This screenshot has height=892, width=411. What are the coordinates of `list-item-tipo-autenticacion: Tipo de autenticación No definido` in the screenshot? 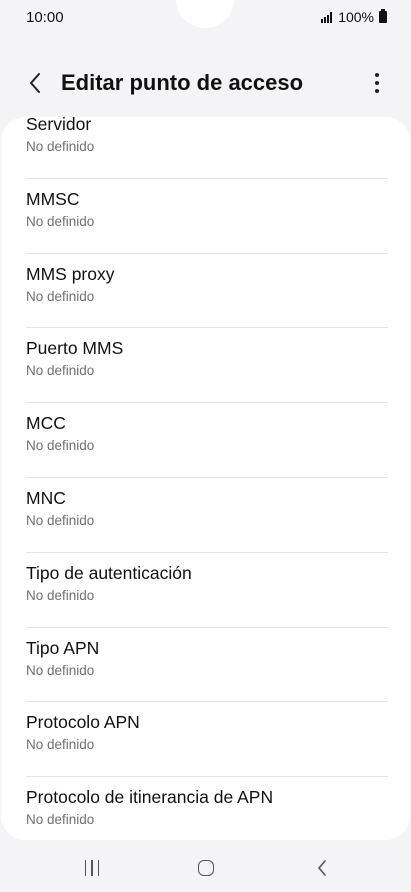 It's located at (205, 590).